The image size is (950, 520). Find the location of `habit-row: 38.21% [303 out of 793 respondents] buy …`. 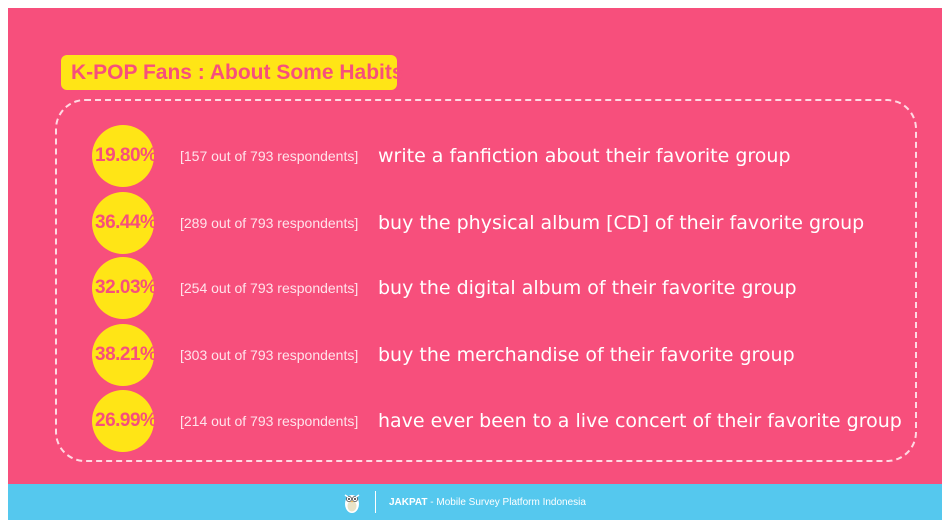

habit-row: 38.21% [303 out of 793 respondents] buy … is located at coordinates (502, 355).